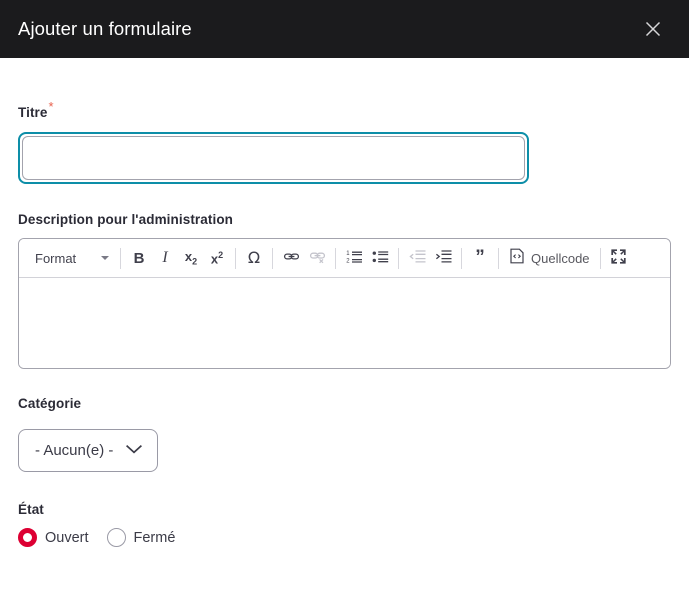 This screenshot has width=689, height=615. What do you see at coordinates (67, 537) in the screenshot?
I see `state-radio-ouvert-label: Ouvert` at bounding box center [67, 537].